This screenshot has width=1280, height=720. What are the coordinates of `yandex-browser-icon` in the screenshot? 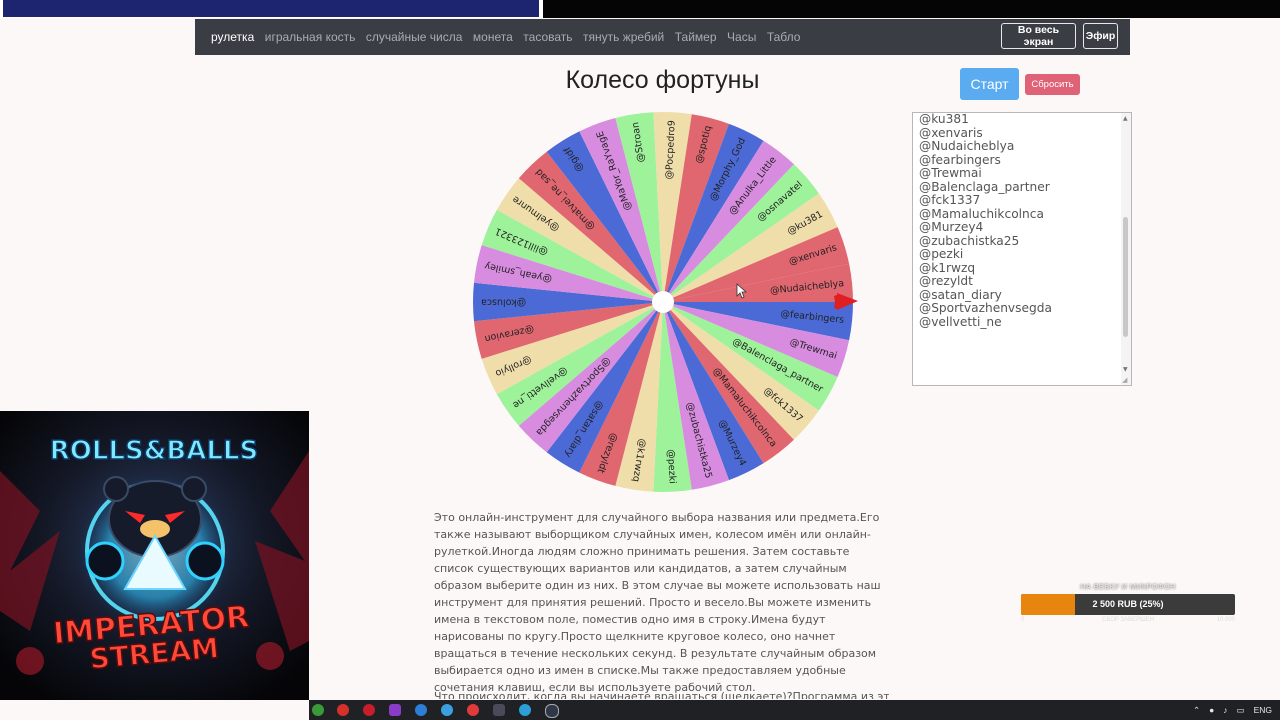 It's located at (473, 710).